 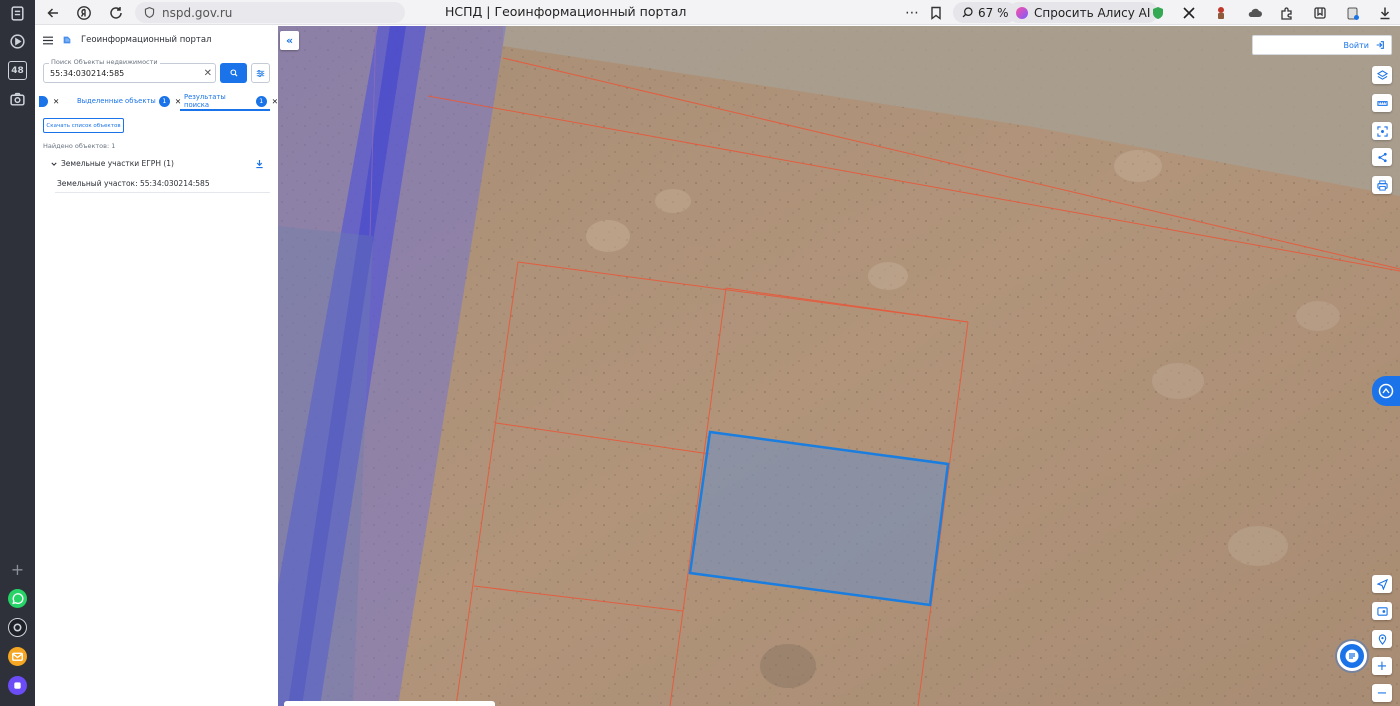 I want to click on result-group-header: Земельные участки ЕГРН (1), so click(x=112, y=163).